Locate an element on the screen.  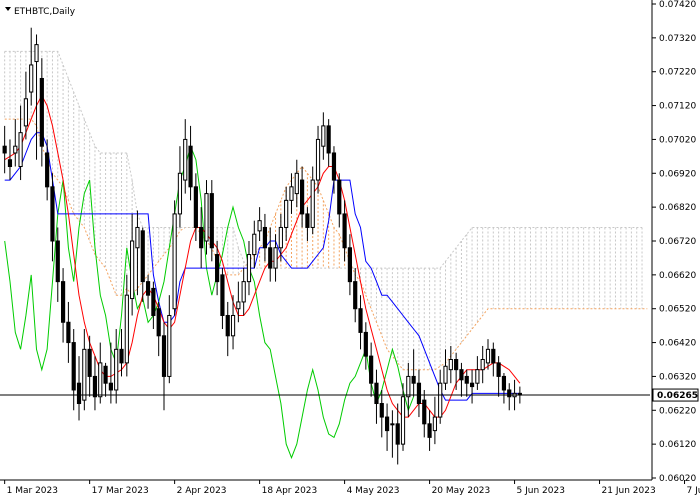
chart-title-group: ETHBTC,Daily is located at coordinates (40, 12).